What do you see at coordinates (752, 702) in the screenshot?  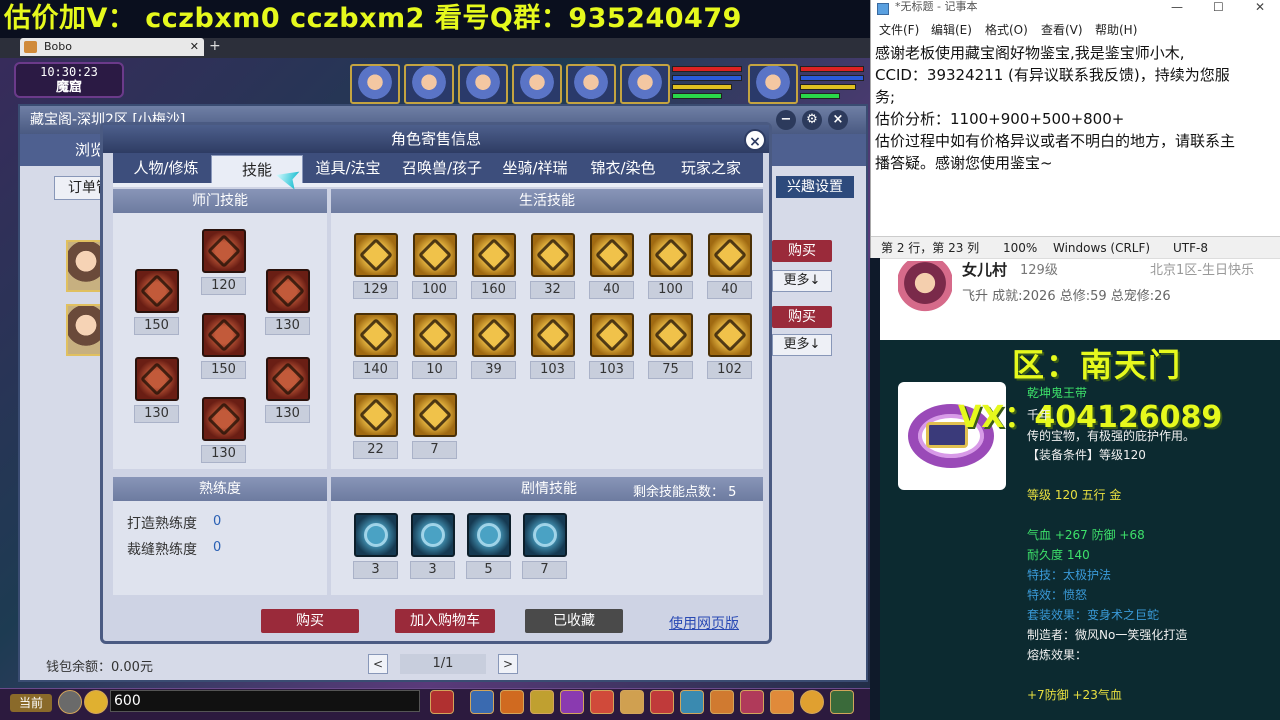 I see `mail-icon` at bounding box center [752, 702].